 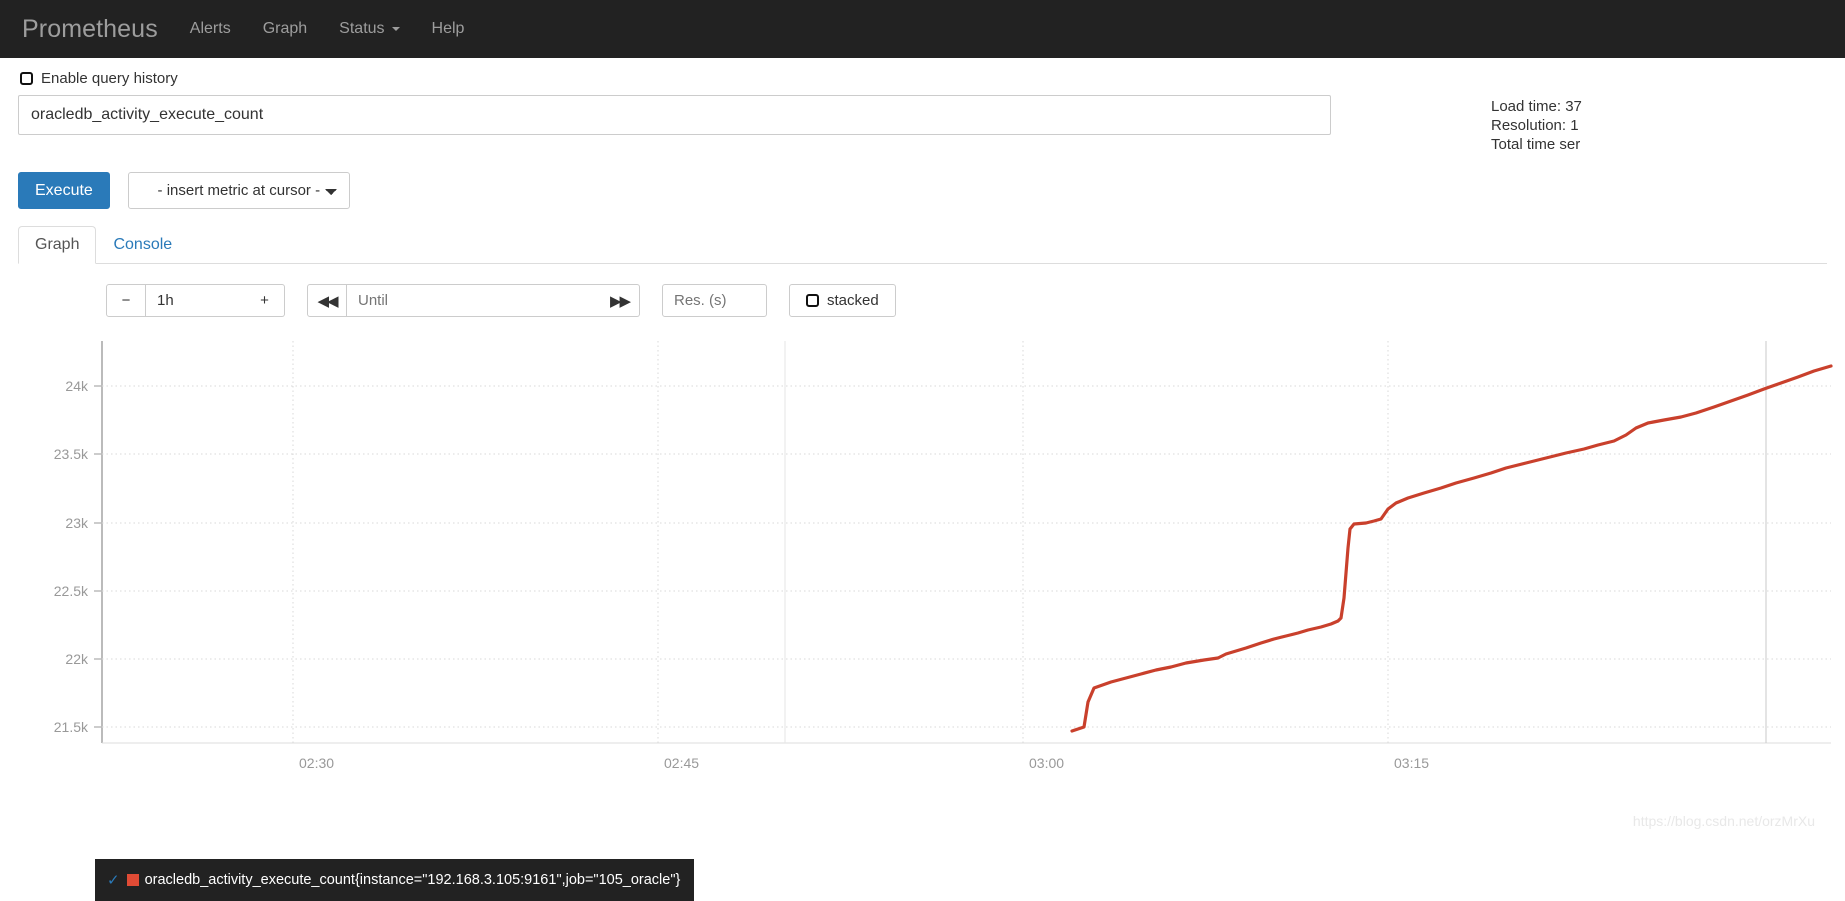 What do you see at coordinates (362, 28) in the screenshot?
I see `nav-link-status-label: Status` at bounding box center [362, 28].